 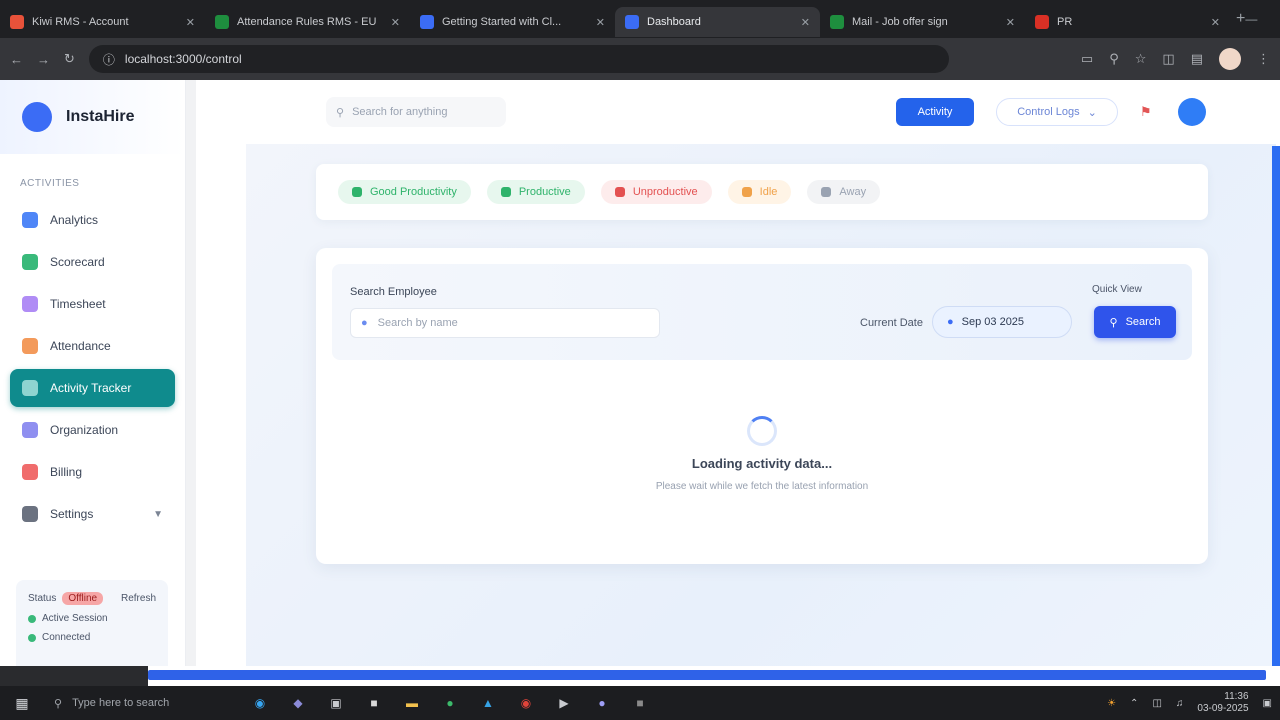 I want to click on search-button: ⚲ Search, so click(x=1135, y=322).